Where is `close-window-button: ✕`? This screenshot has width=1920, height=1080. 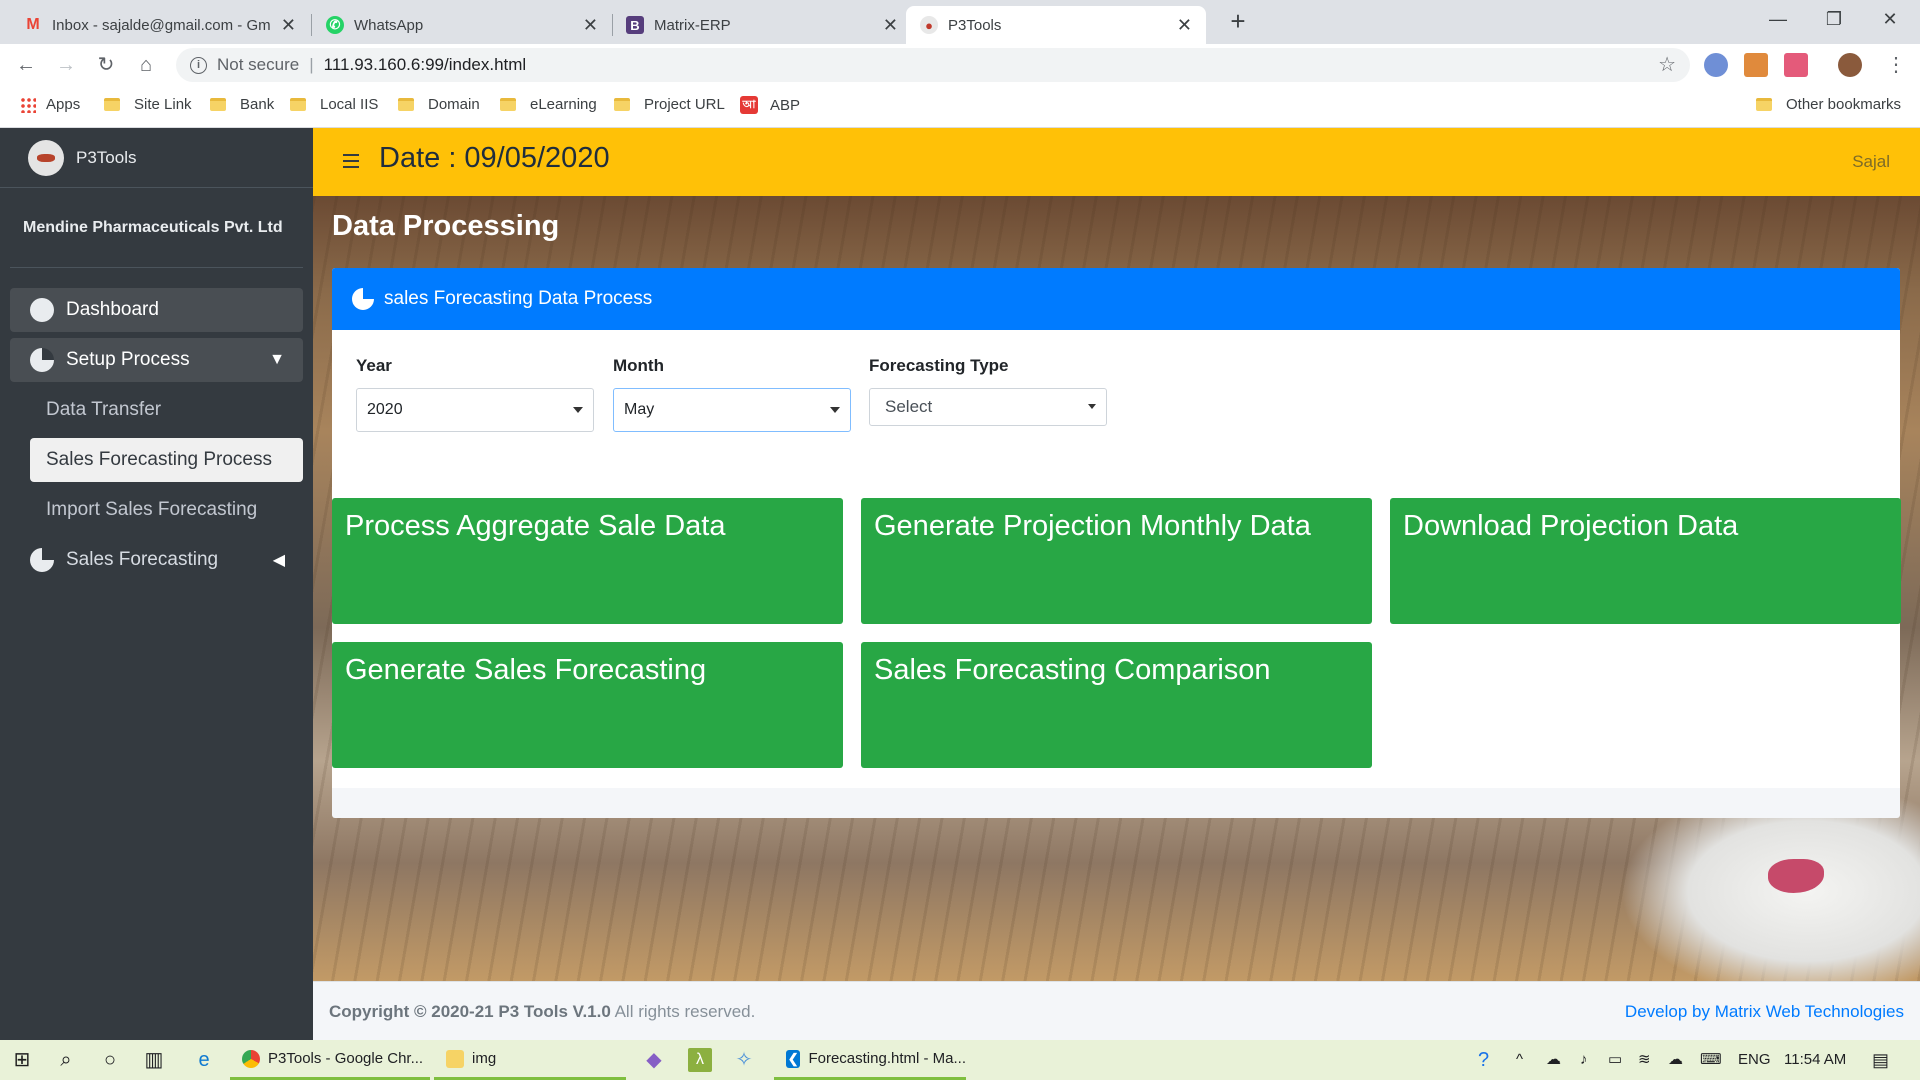 close-window-button: ✕ is located at coordinates (1890, 19).